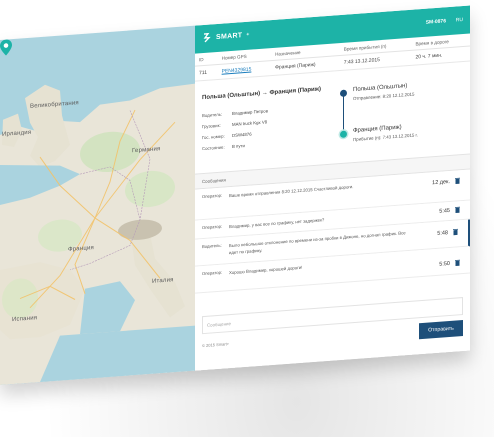  What do you see at coordinates (212, 246) in the screenshot?
I see `message-role: Водитель:` at bounding box center [212, 246].